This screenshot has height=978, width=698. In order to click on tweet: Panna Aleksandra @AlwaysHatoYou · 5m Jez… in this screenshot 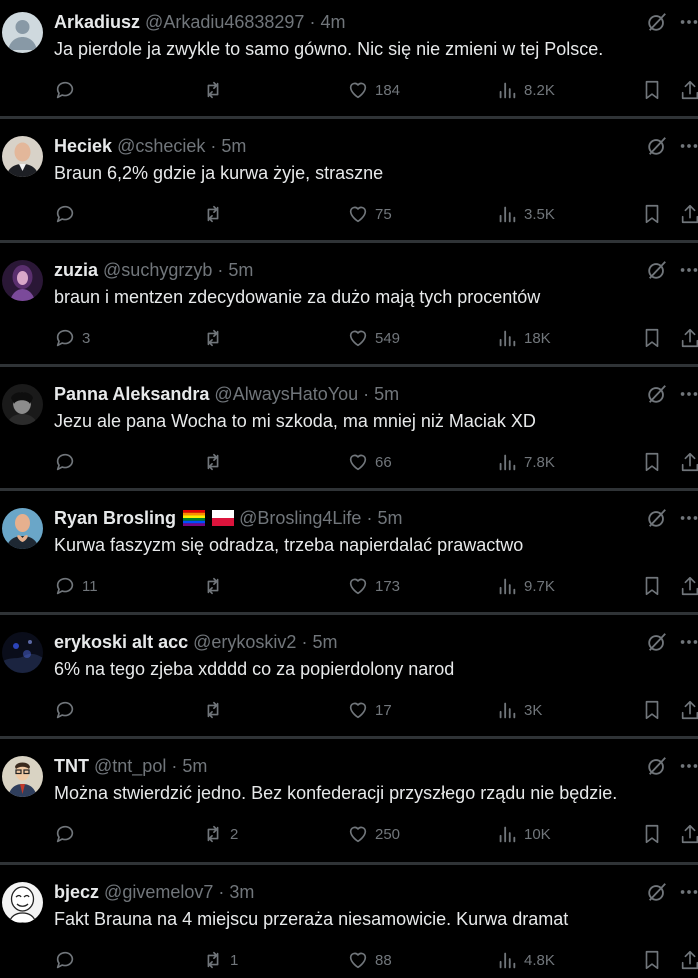, I will do `click(349, 431)`.